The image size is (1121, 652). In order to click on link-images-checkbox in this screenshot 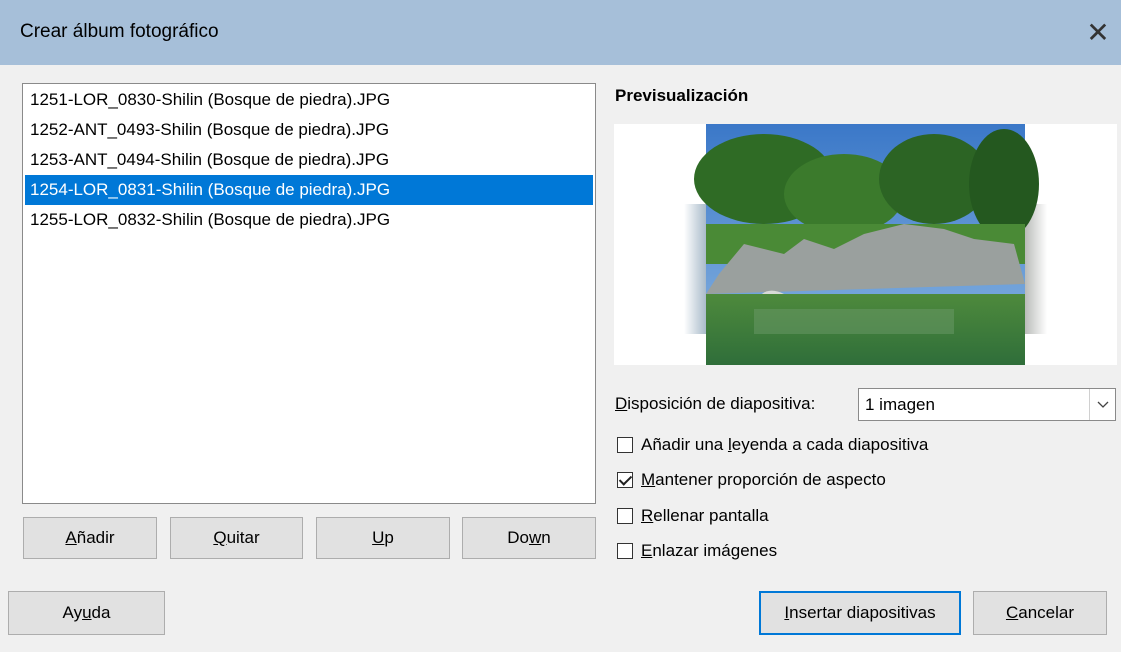, I will do `click(625, 551)`.